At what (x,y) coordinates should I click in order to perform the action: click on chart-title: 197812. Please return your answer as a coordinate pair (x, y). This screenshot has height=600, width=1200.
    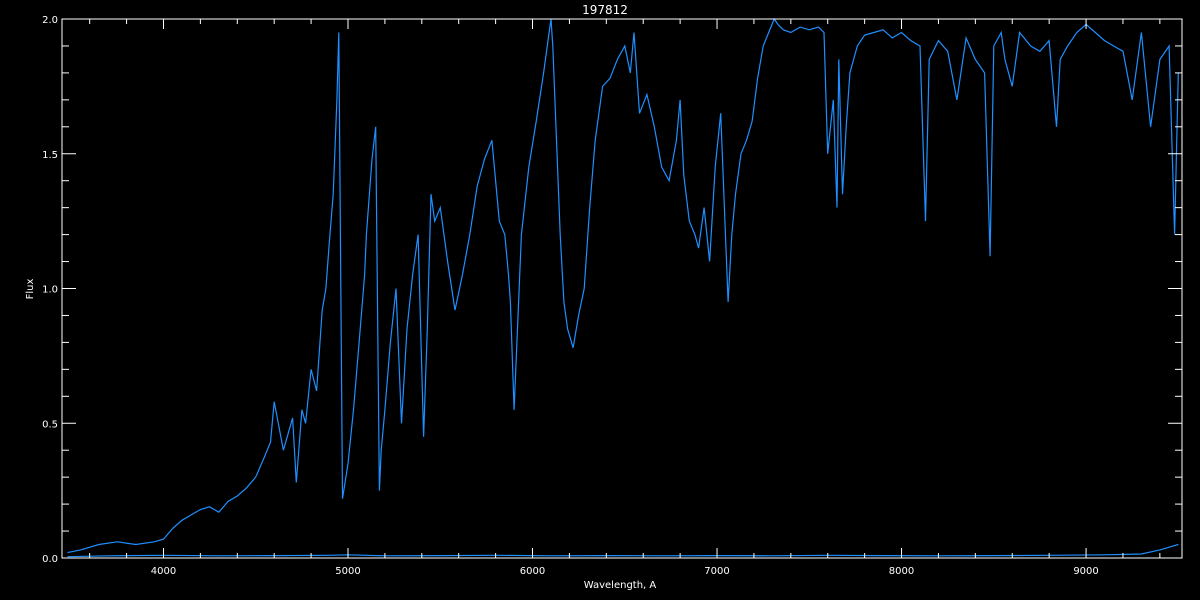
    Looking at the image, I should click on (605, 10).